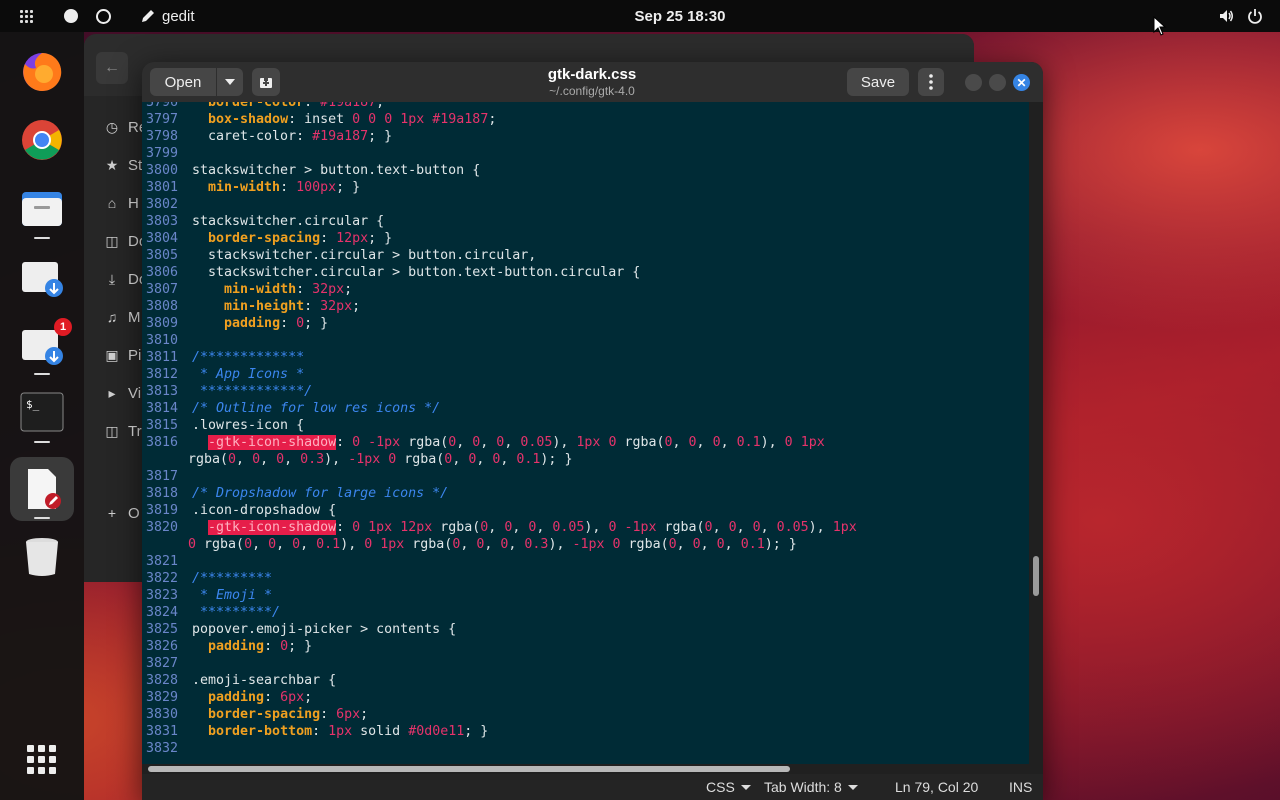 The image size is (1280, 800). I want to click on chevron-down-icon, so click(230, 82).